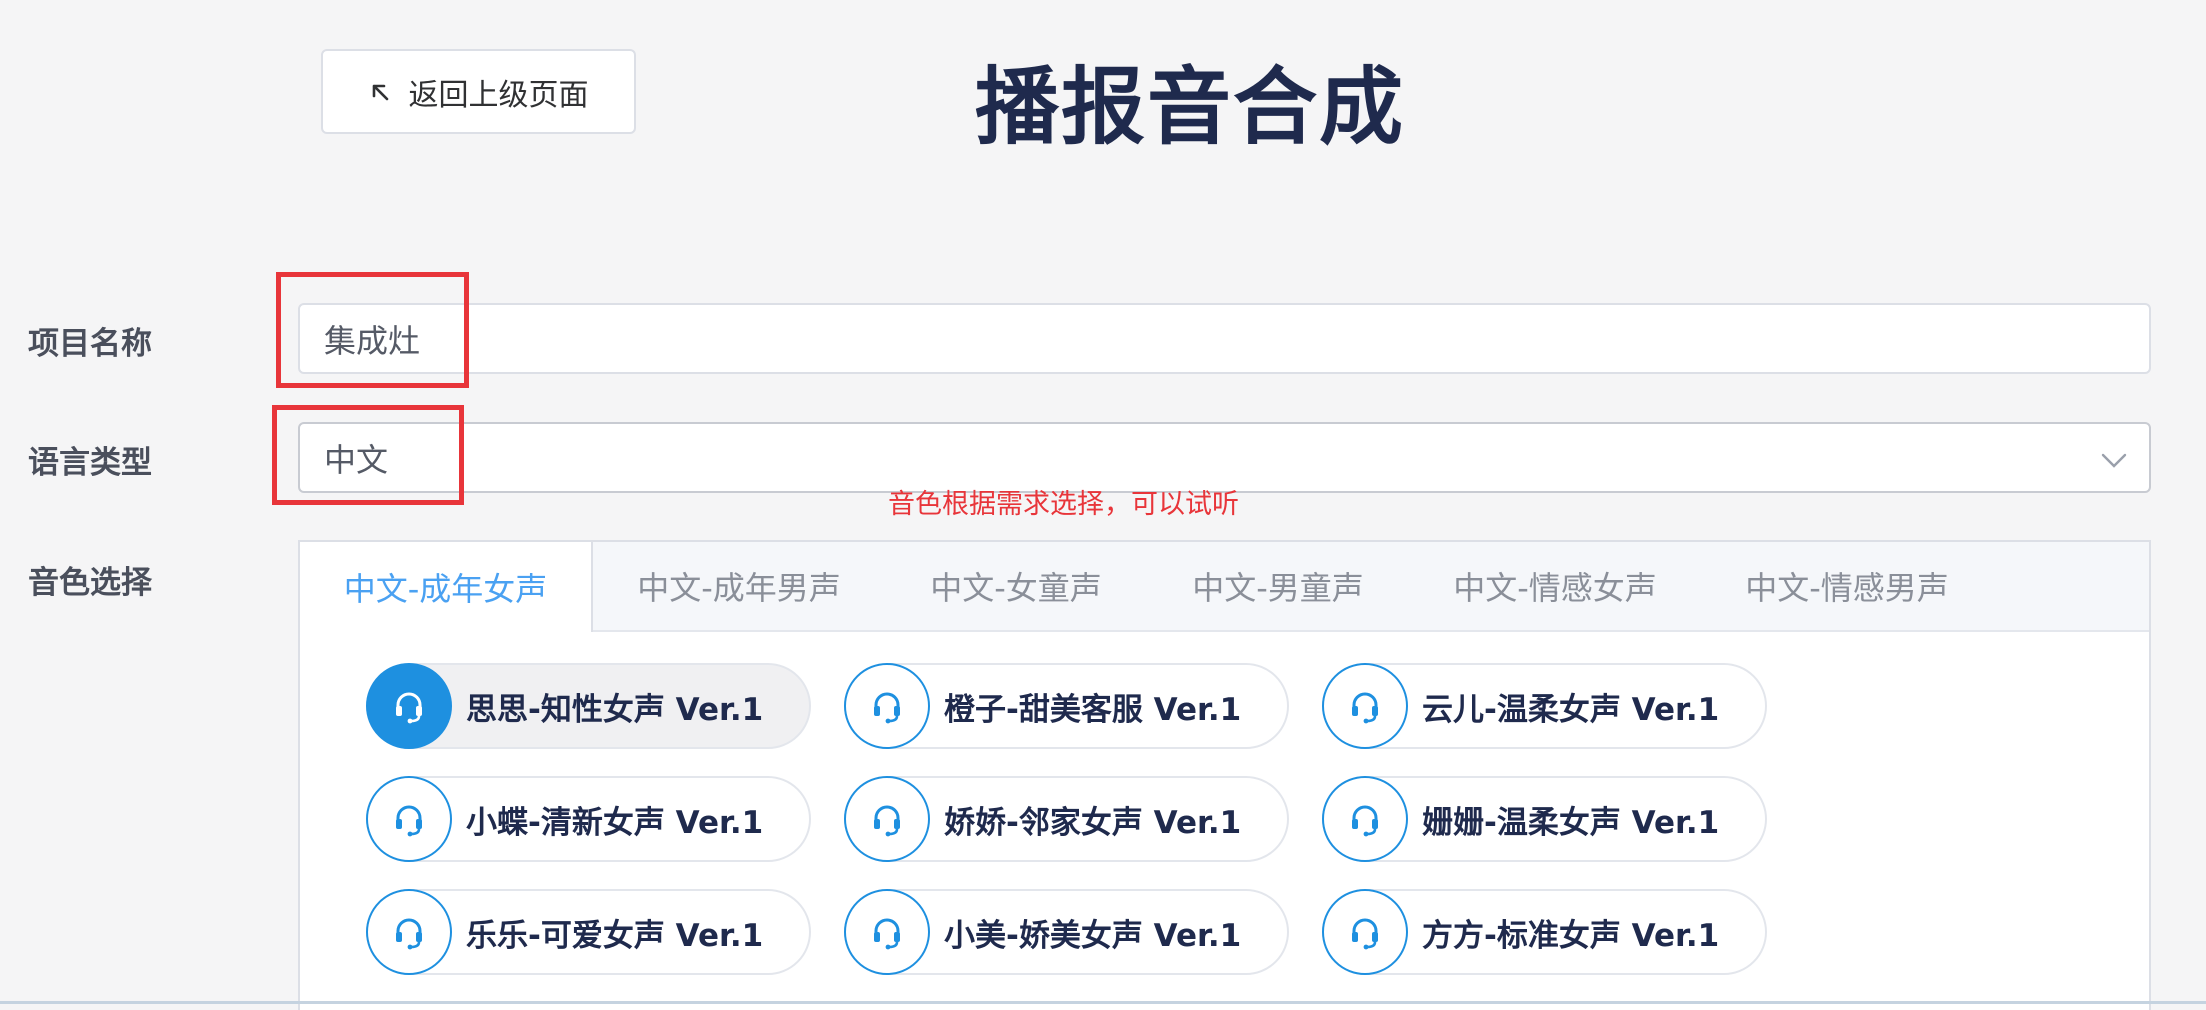  Describe the element at coordinates (615, 935) in the screenshot. I see `voice-option-label: 乐乐-可爱女声 Ver.1` at that location.